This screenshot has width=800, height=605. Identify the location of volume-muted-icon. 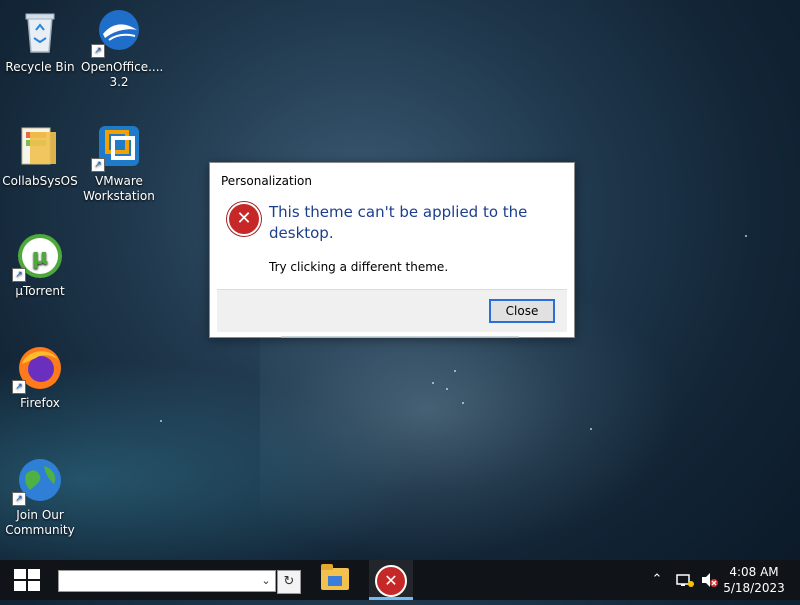
(709, 580).